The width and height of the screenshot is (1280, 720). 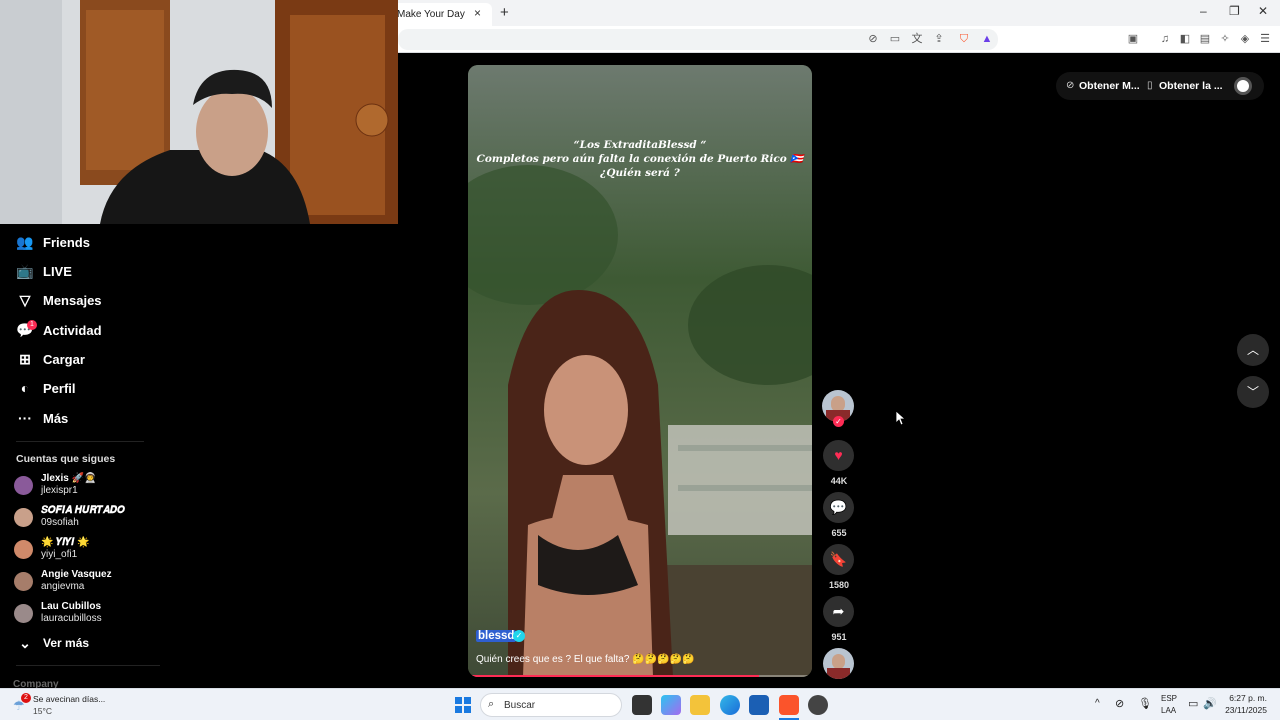 I want to click on tiktok-app-icon, so click(x=818, y=705).